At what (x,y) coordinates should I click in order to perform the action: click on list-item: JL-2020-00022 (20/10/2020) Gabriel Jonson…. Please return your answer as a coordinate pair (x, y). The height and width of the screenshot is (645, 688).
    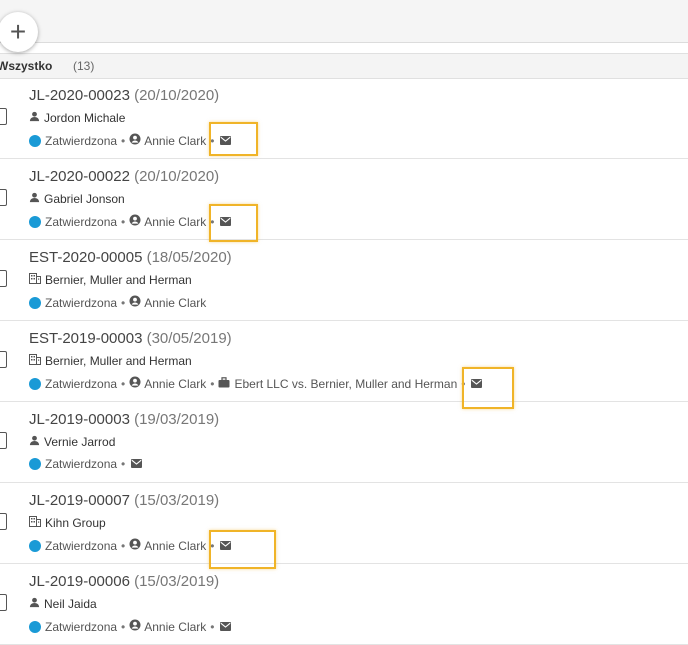
    Looking at the image, I should click on (344, 199).